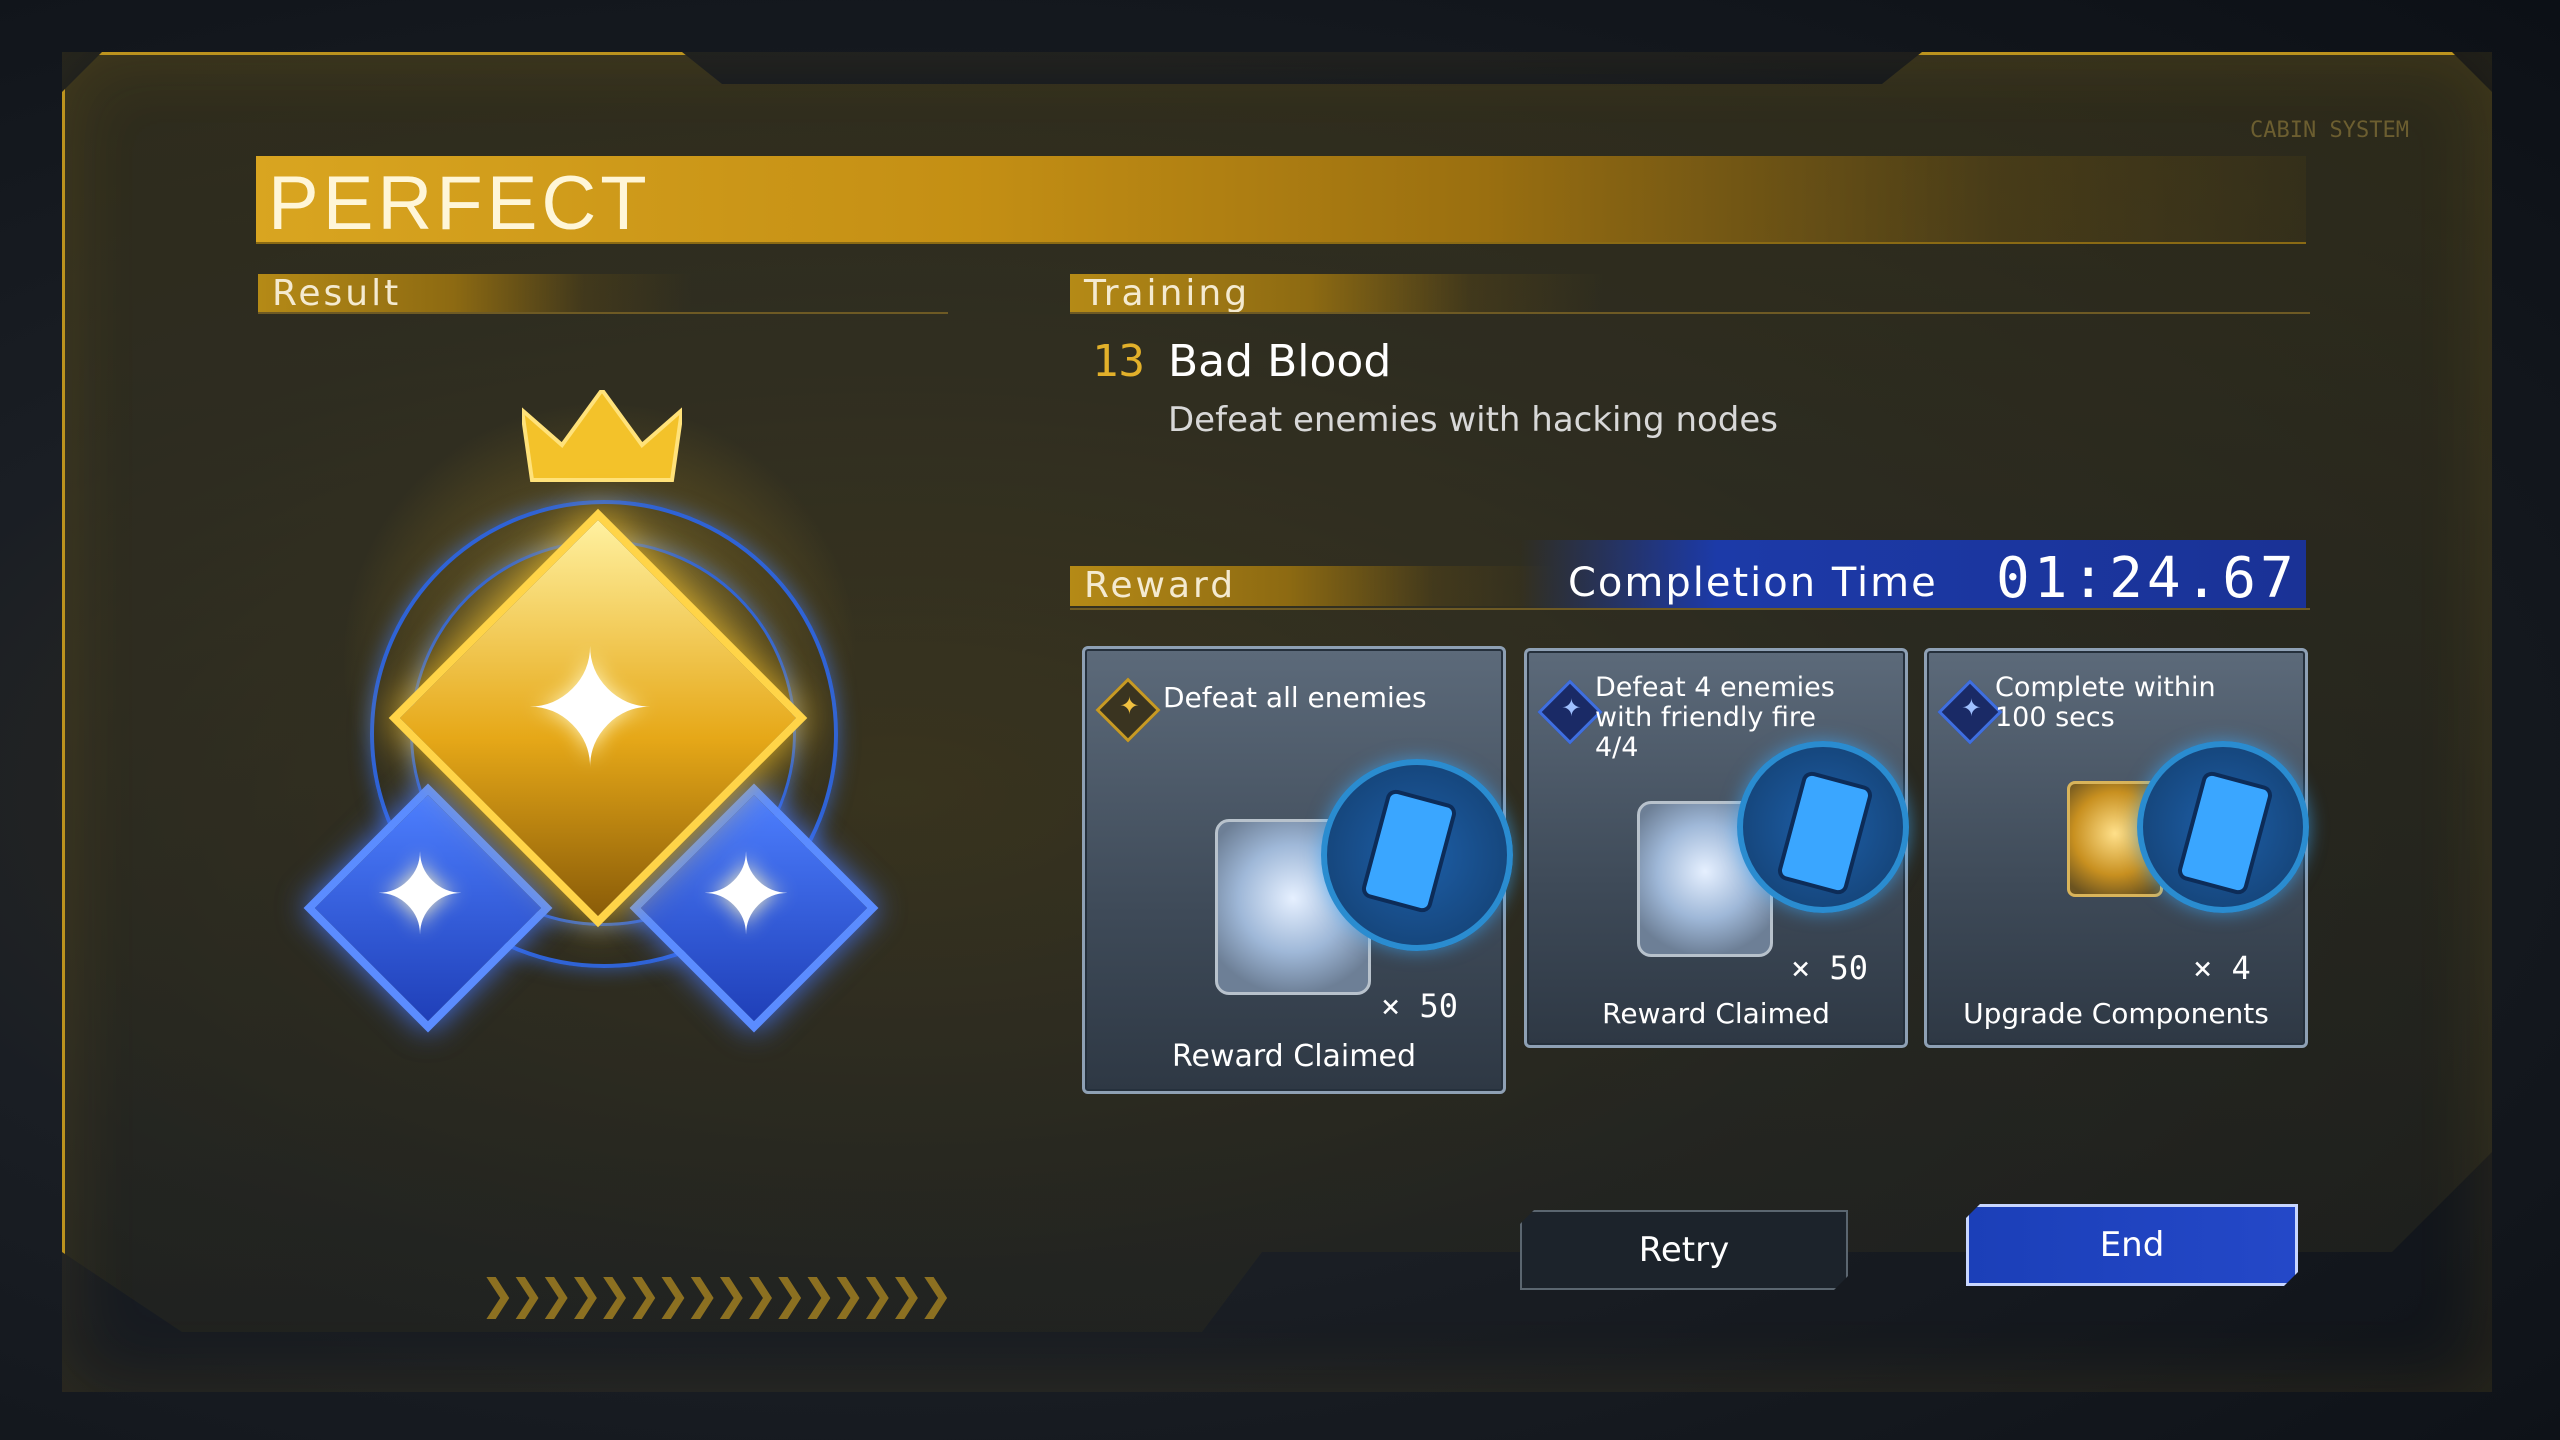 The width and height of the screenshot is (2560, 1440). I want to click on result-divider, so click(603, 313).